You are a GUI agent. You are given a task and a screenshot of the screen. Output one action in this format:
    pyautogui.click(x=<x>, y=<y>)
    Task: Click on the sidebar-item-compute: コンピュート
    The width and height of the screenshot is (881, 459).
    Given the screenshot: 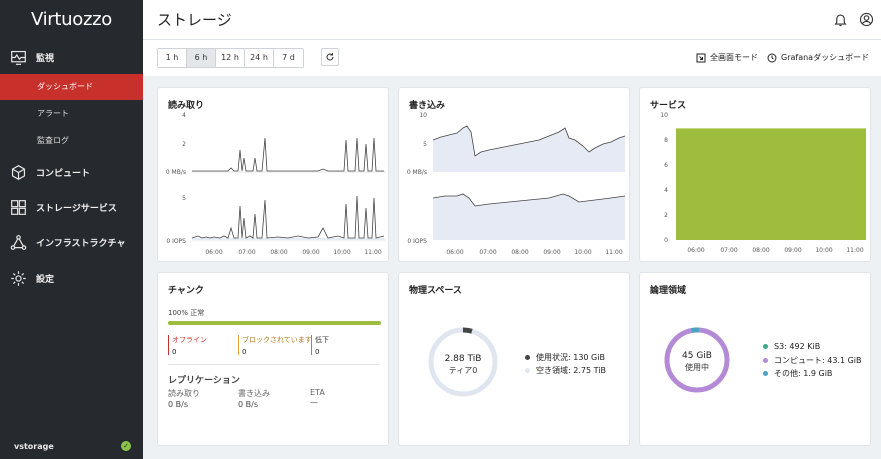 What is the action you would take?
    pyautogui.click(x=71, y=172)
    